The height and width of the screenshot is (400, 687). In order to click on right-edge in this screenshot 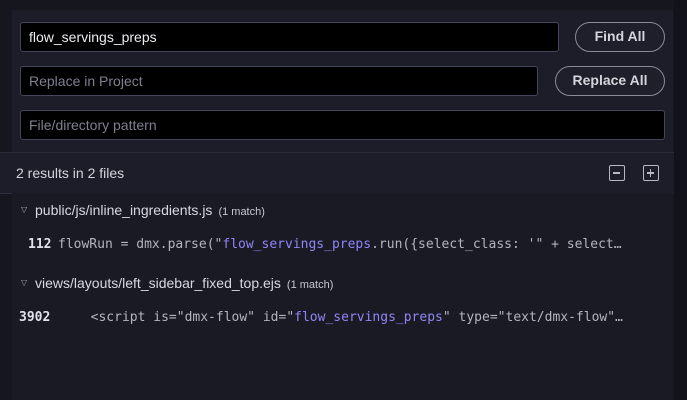, I will do `click(680, 200)`.